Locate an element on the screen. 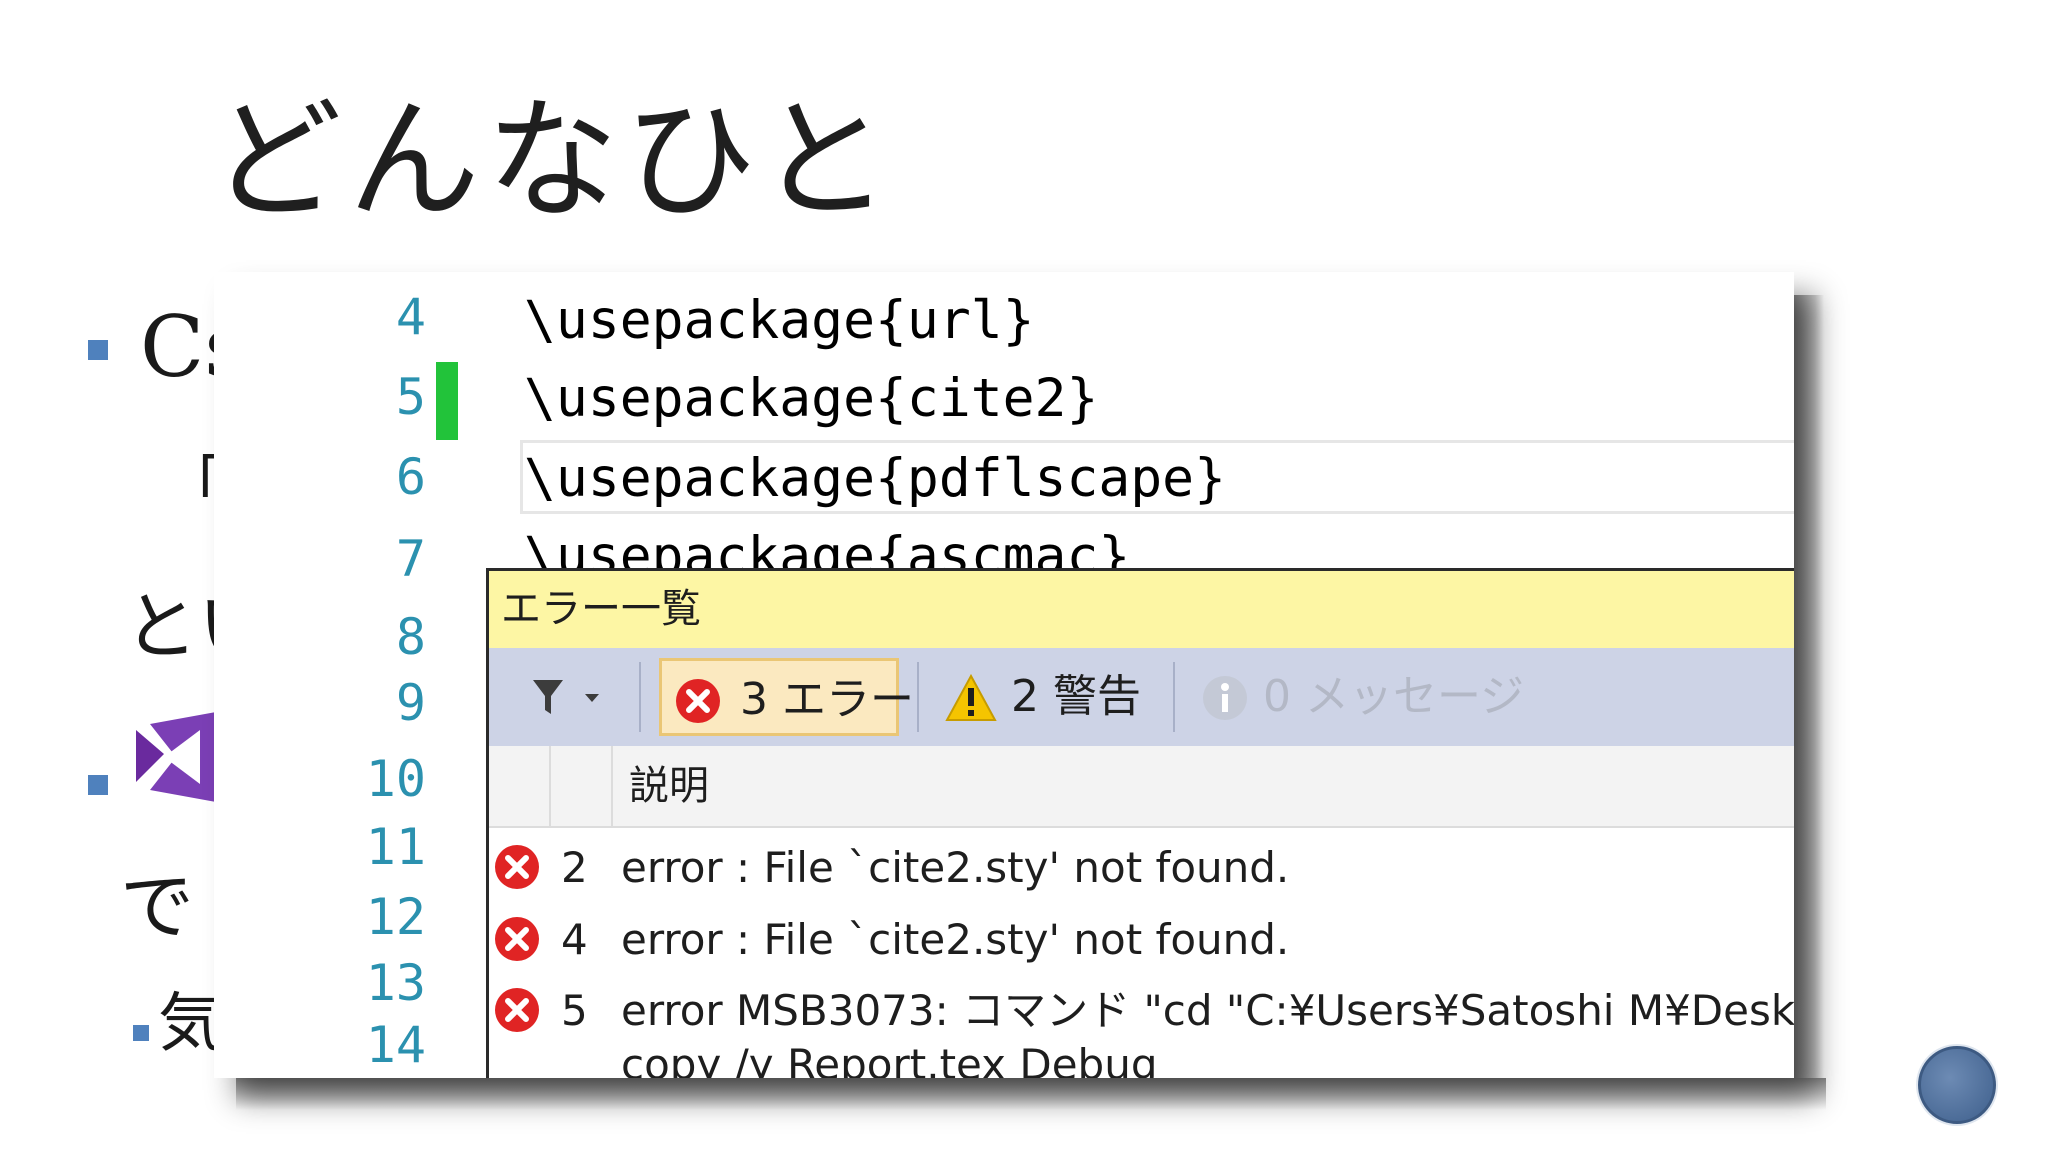 The image size is (2048, 1152). code-line: \usepackage{pdflscape} is located at coordinates (875, 478).